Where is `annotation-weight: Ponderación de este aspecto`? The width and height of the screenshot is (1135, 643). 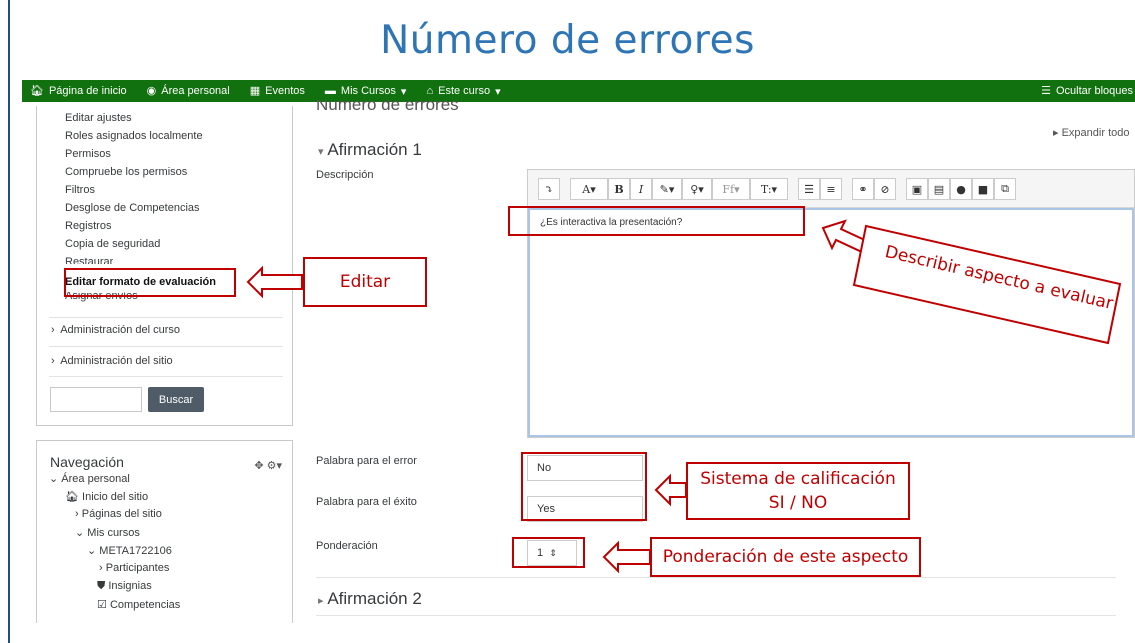
annotation-weight: Ponderación de este aspecto is located at coordinates (785, 557).